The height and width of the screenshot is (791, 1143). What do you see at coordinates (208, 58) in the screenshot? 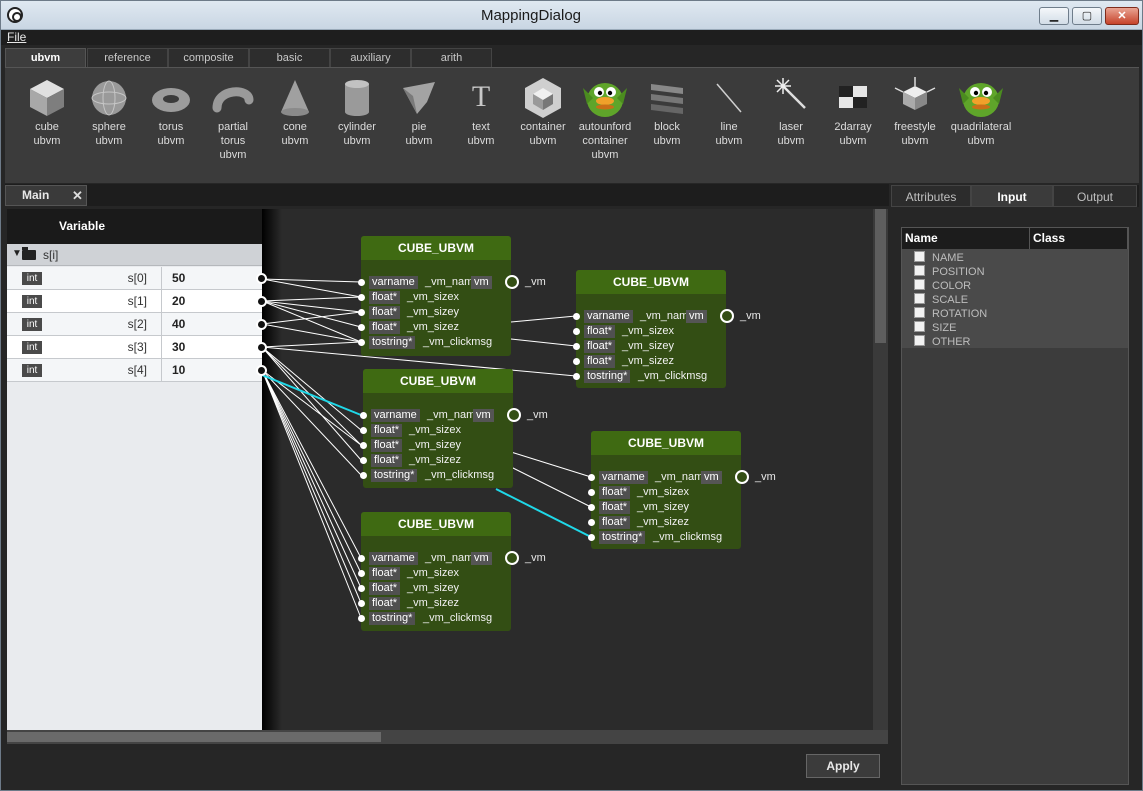
I see `tab-composite: composite` at bounding box center [208, 58].